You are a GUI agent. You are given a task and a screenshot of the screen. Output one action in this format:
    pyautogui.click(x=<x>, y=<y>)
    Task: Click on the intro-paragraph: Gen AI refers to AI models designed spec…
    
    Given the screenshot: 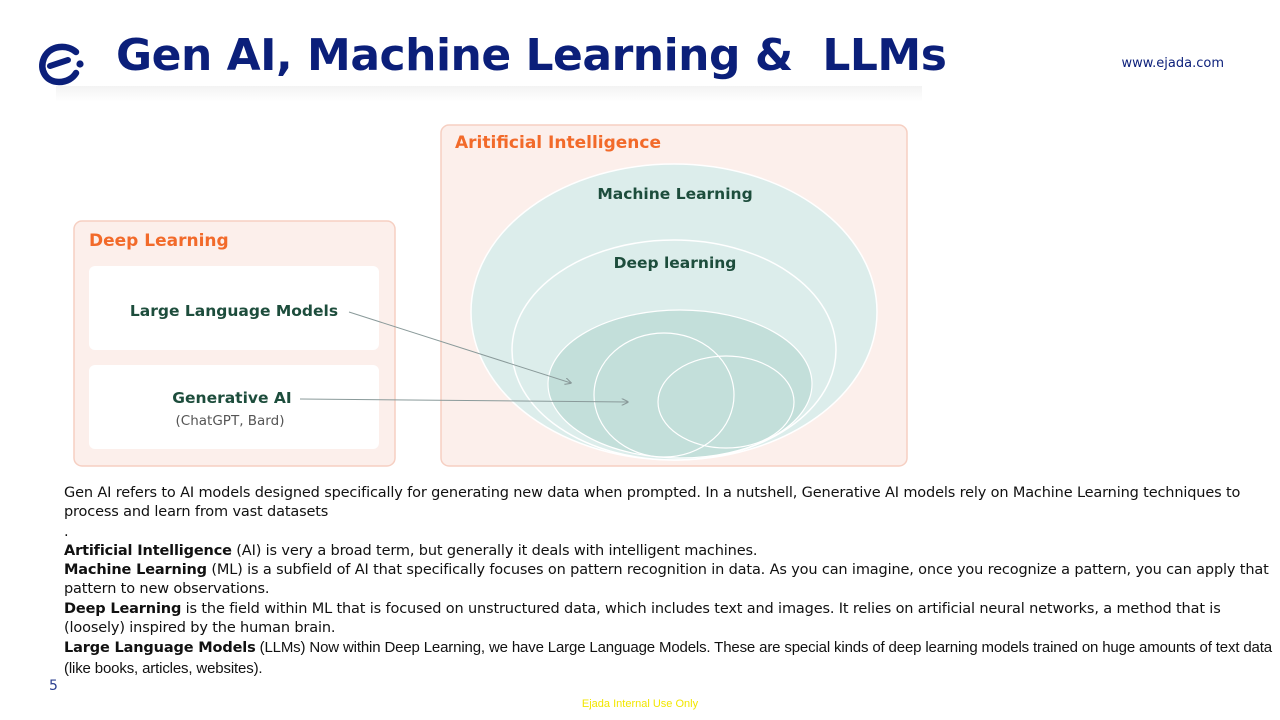 What is the action you would take?
    pyautogui.click(x=652, y=503)
    